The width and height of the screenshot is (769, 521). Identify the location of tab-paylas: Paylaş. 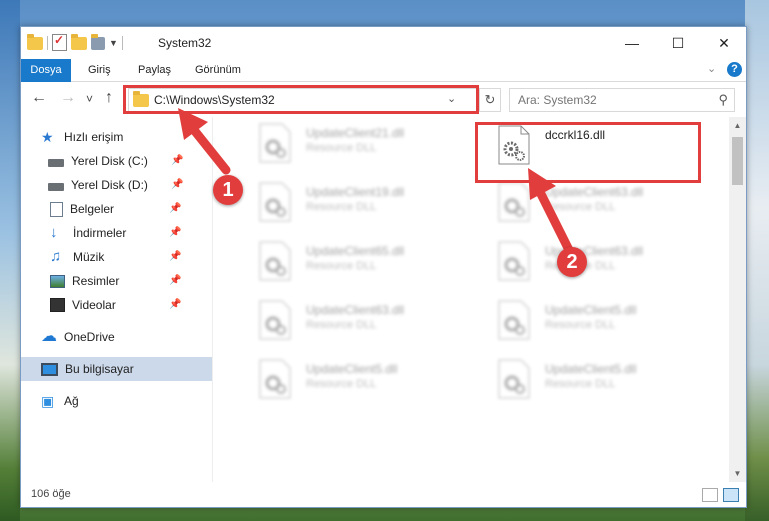
(154, 70).